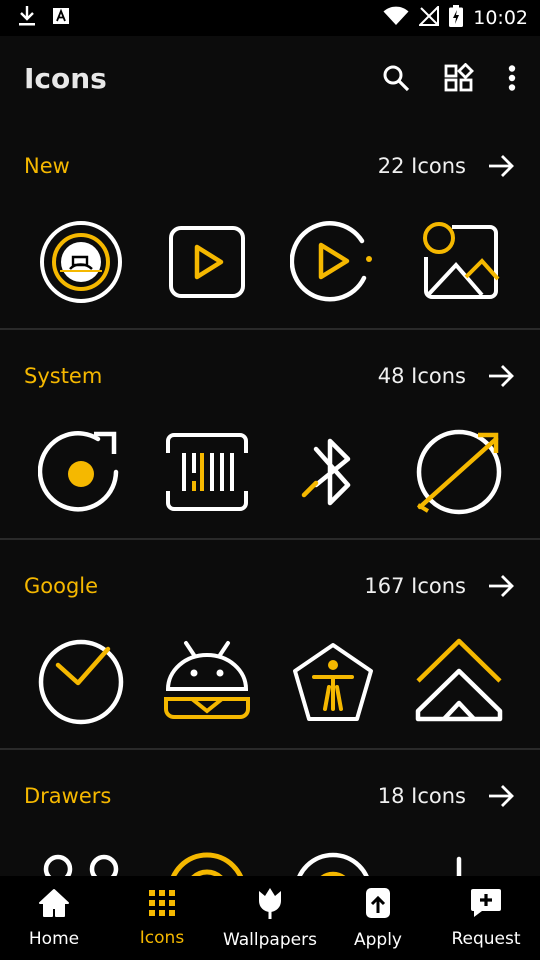 The width and height of the screenshot is (540, 960). I want to click on wifi-icon, so click(396, 18).